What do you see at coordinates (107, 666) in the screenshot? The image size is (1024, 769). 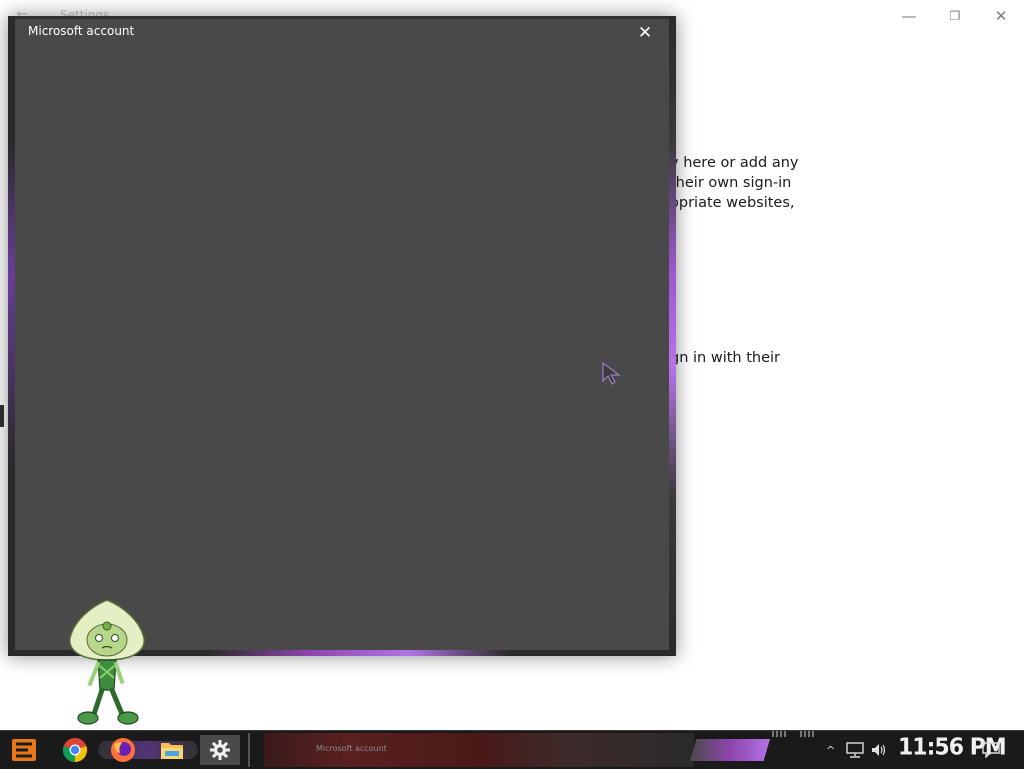 I see `desktop-mascot-character` at bounding box center [107, 666].